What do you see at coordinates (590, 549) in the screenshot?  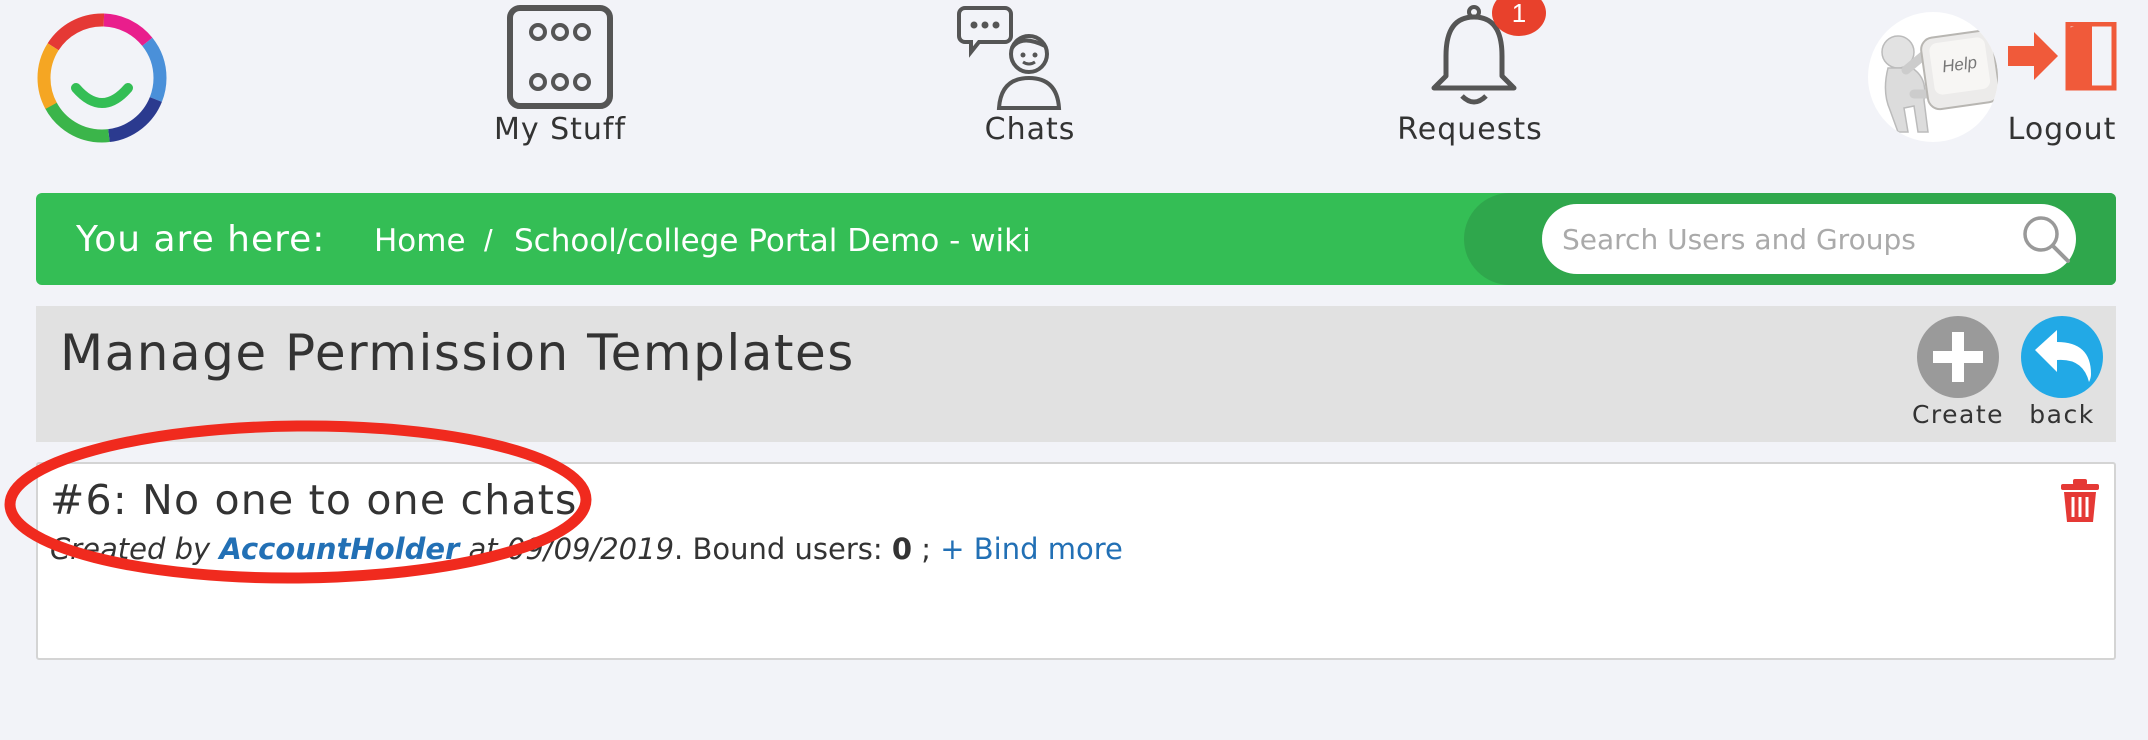 I see `created-date: 09/09/2019` at bounding box center [590, 549].